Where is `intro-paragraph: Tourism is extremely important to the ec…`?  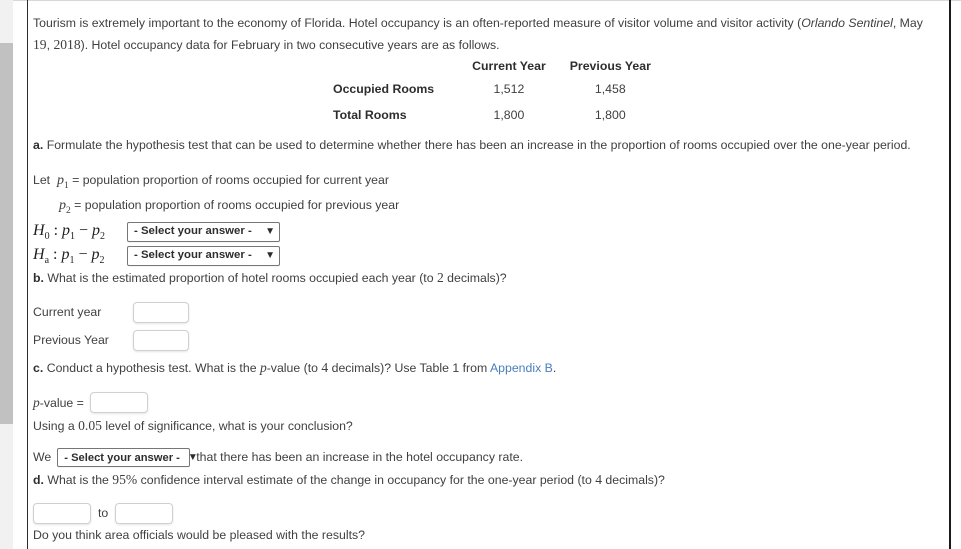 intro-paragraph: Tourism is extremely important to the ec… is located at coordinates (487, 35).